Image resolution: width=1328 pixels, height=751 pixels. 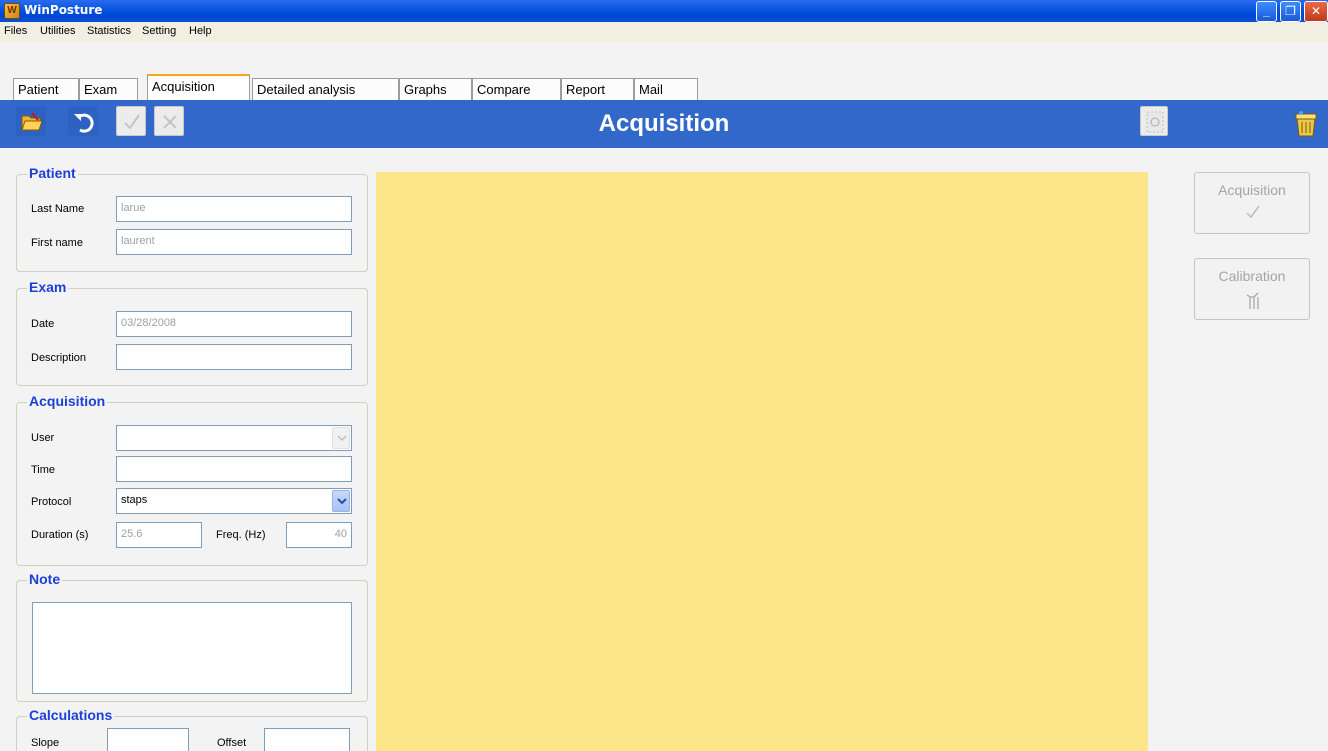 I want to click on calibration-figure-icon, so click(x=1252, y=300).